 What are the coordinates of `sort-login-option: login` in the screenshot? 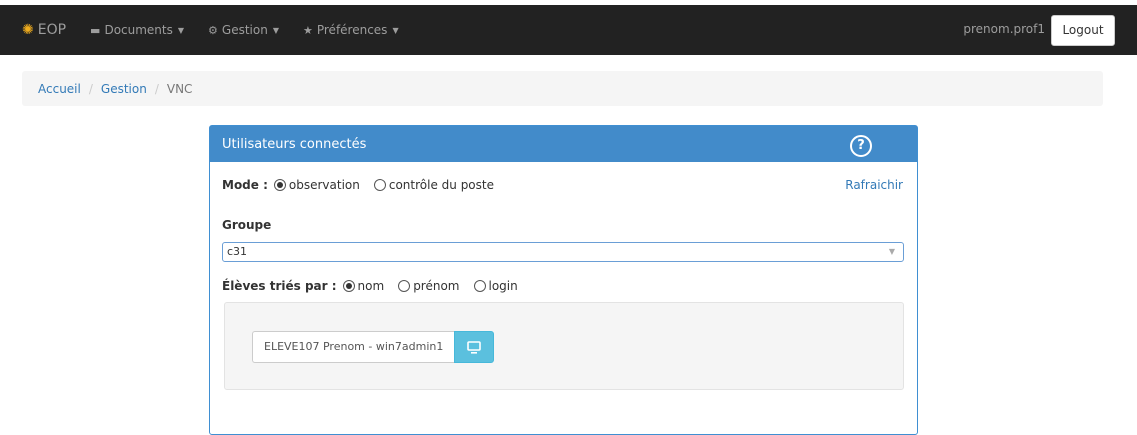 It's located at (495, 286).